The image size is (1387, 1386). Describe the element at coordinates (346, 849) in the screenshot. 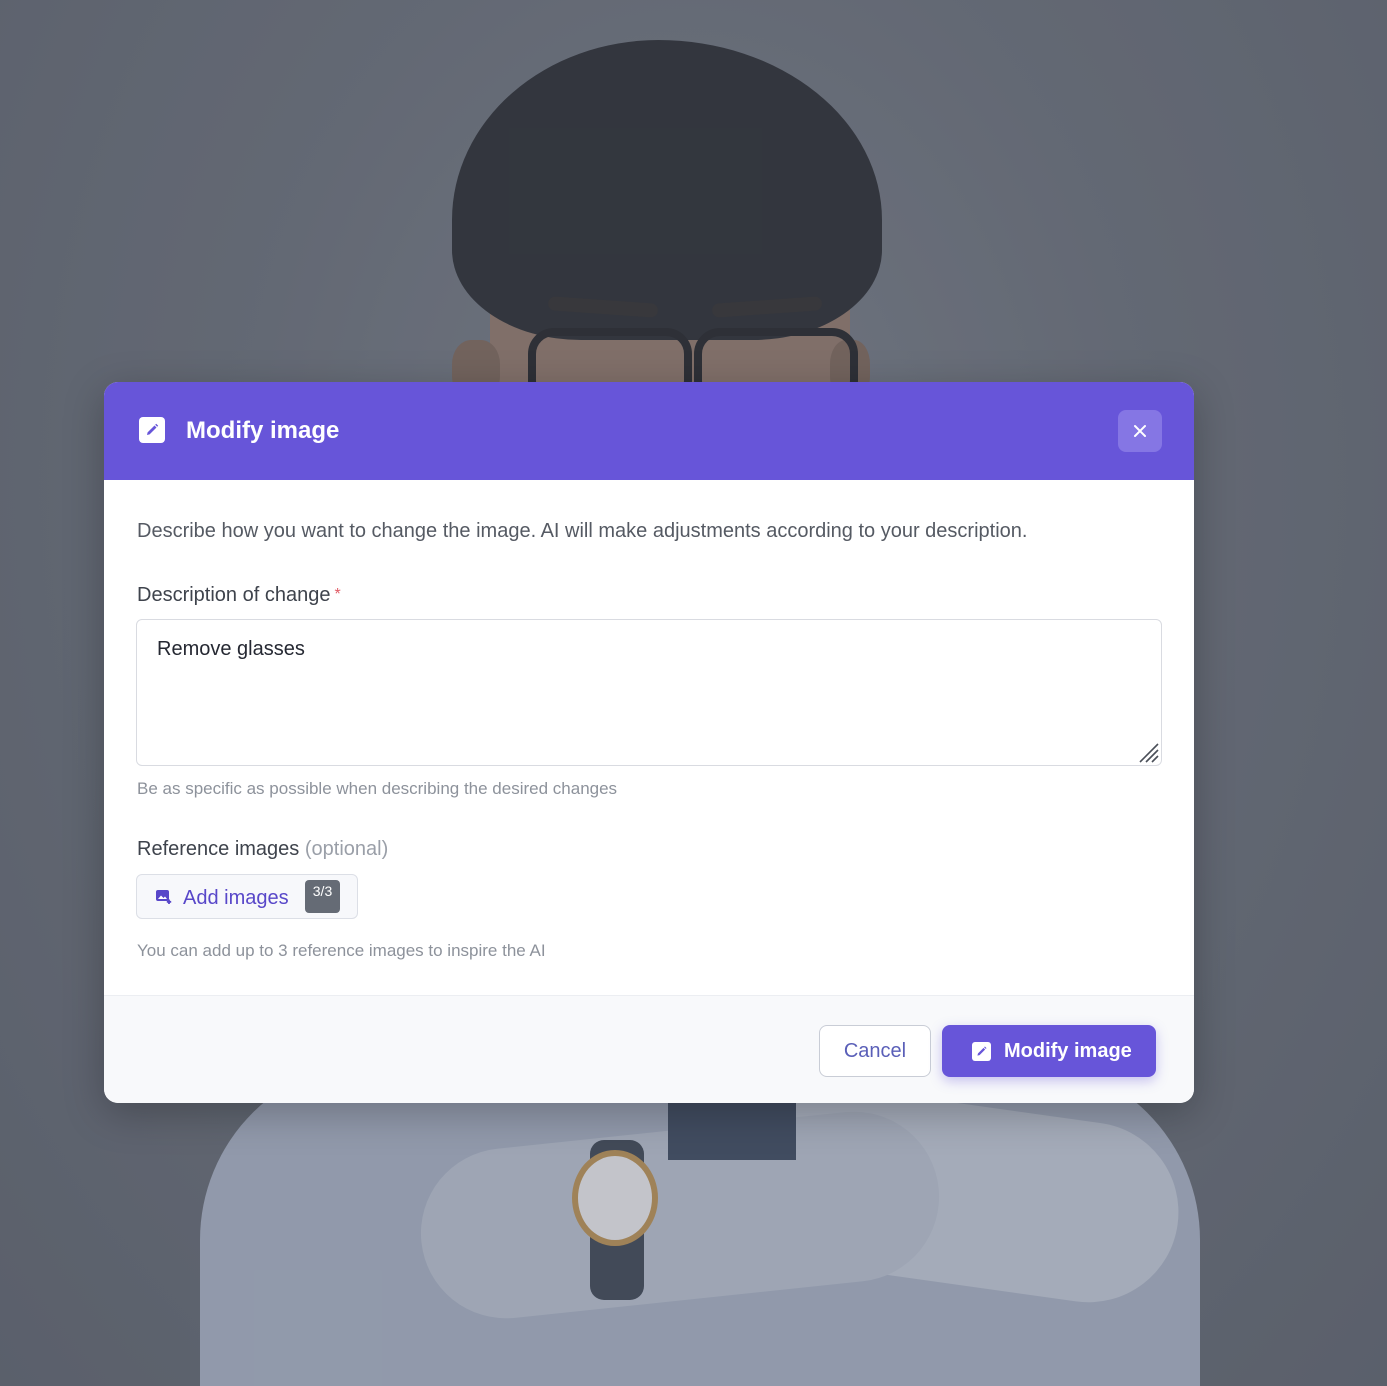

I see `optional-note: (optional)` at that location.